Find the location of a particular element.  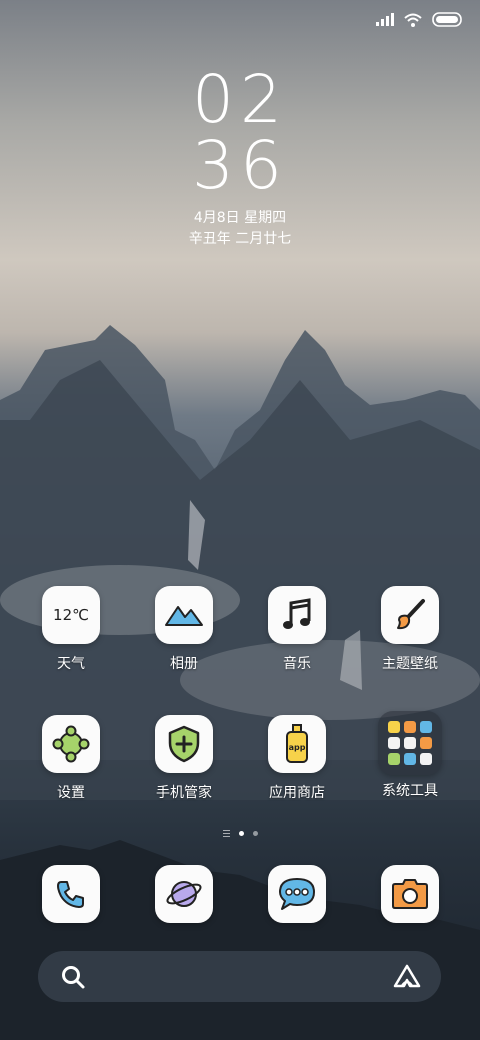

phone-icon is located at coordinates (71, 894).